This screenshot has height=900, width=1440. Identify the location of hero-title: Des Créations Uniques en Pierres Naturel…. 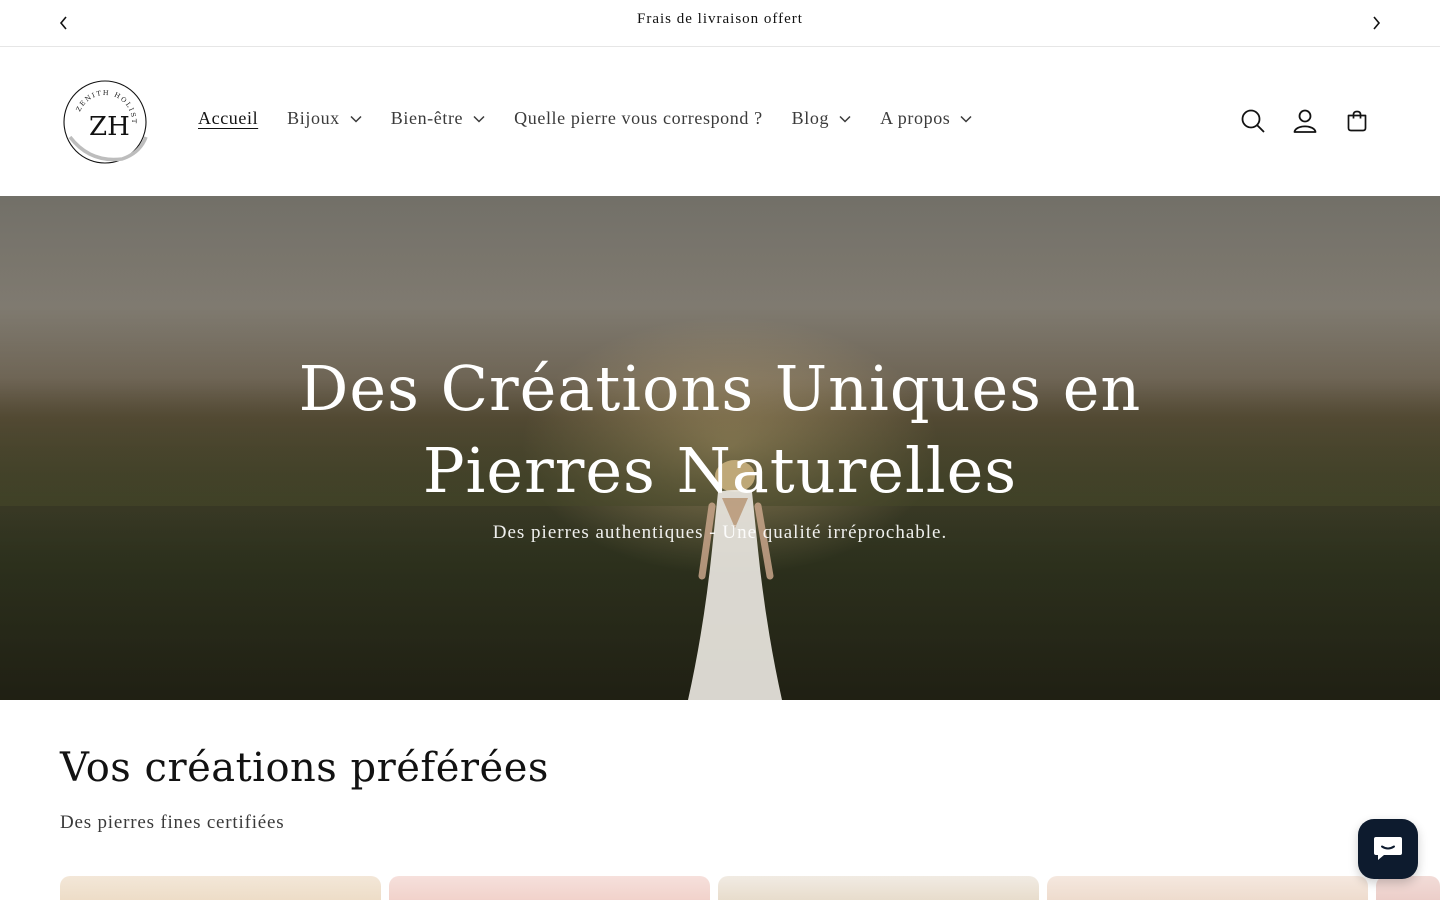
(720, 429).